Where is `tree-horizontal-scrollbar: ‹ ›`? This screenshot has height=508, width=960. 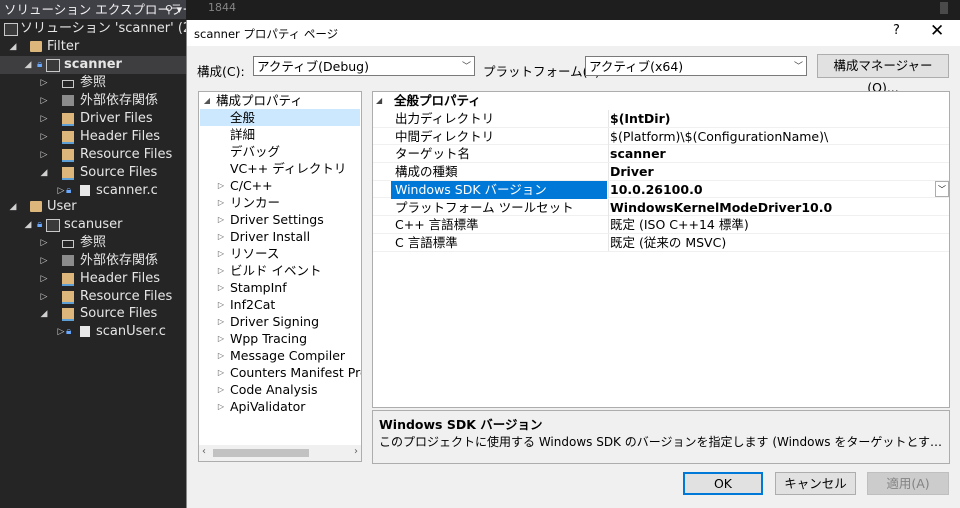 tree-horizontal-scrollbar: ‹ › is located at coordinates (280, 453).